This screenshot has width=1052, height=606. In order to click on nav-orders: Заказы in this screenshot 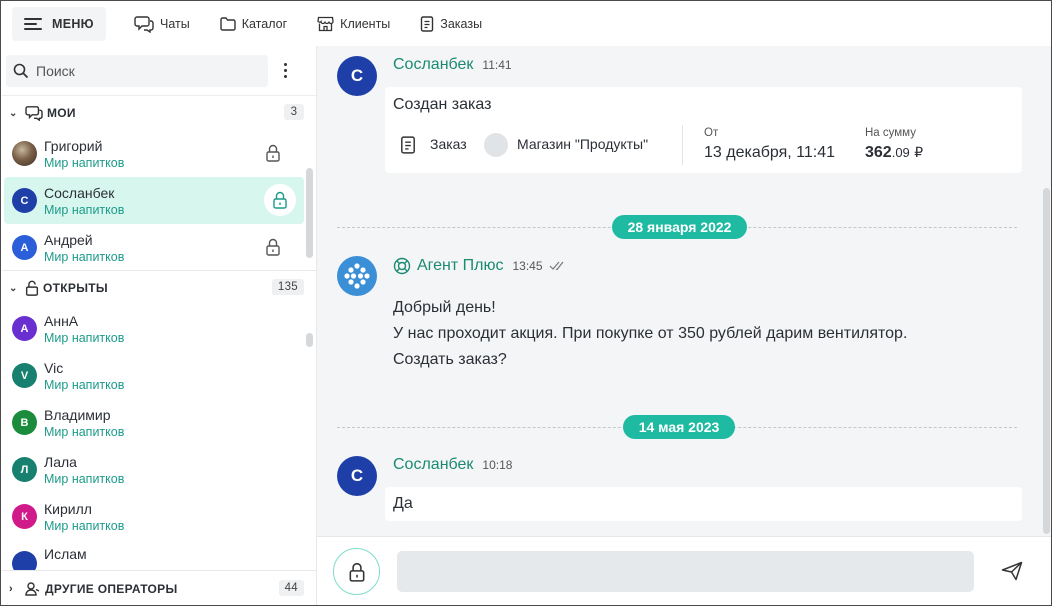, I will do `click(451, 24)`.